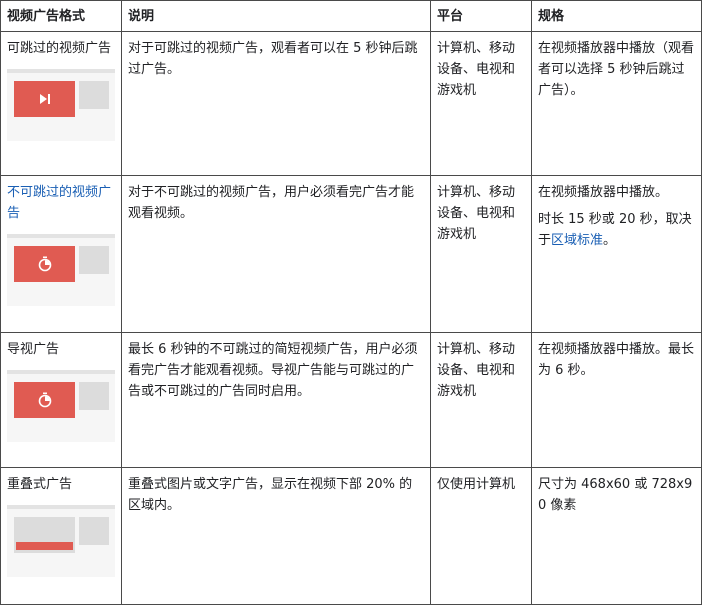 The width and height of the screenshot is (702, 606). Describe the element at coordinates (61, 203) in the screenshot. I see `non-skippable-ad-link: 不可跳过的视频广告` at that location.